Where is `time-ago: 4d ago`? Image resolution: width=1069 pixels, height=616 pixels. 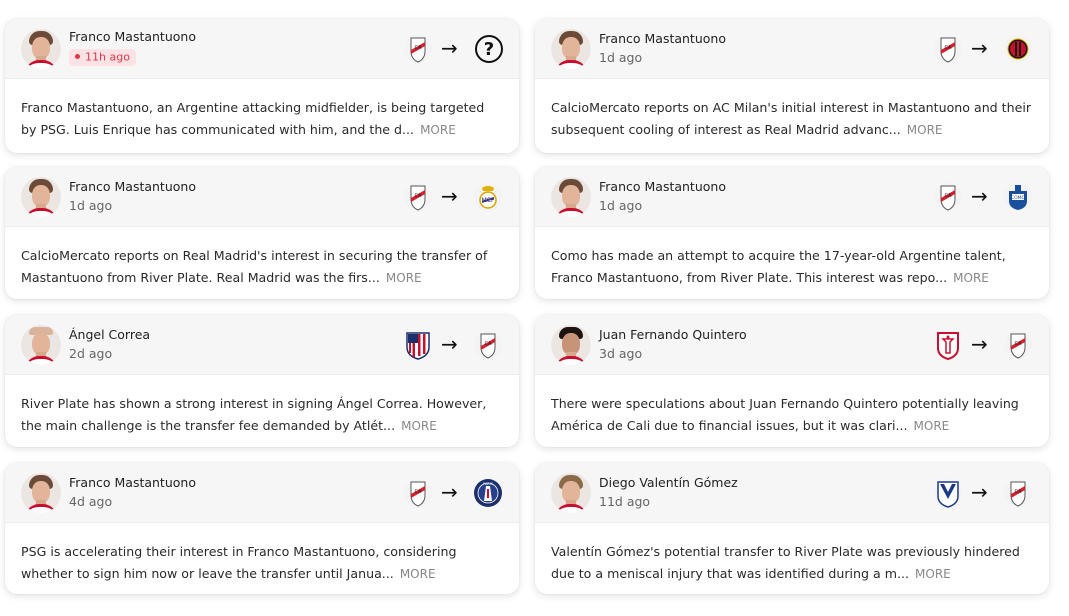 time-ago: 4d ago is located at coordinates (91, 501).